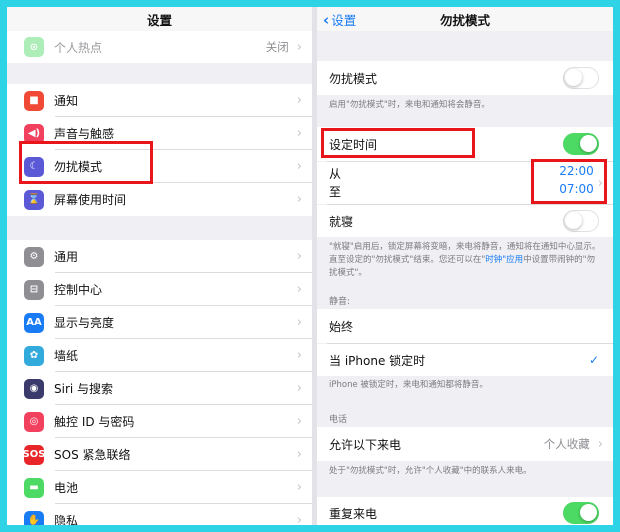 This screenshot has height=532, width=620. Describe the element at coordinates (159, 289) in the screenshot. I see `settings-row: ⊟ 控制中心 ›` at that location.